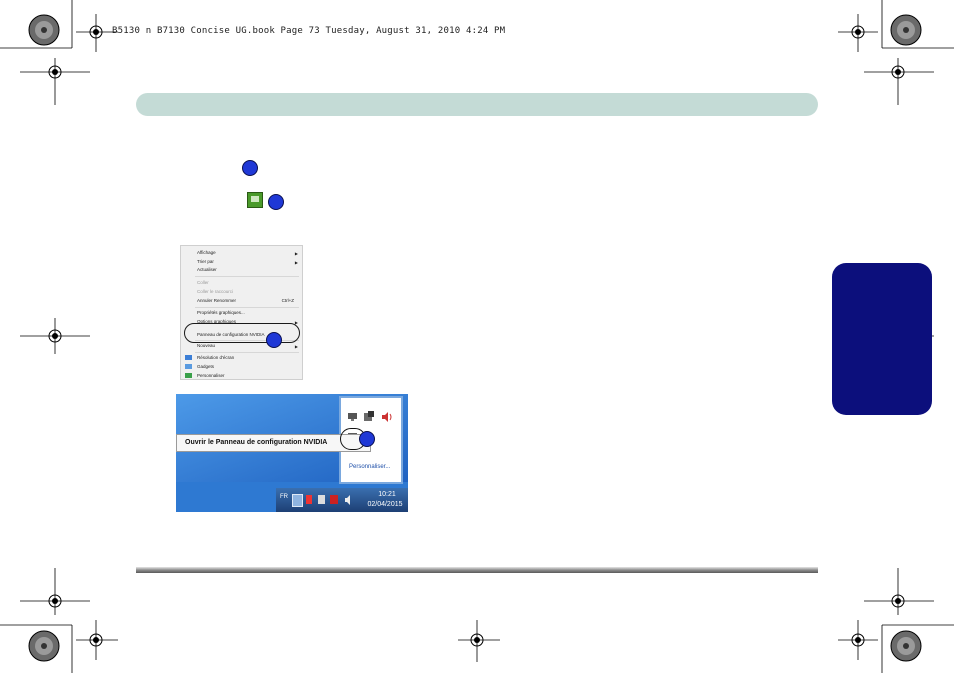  I want to click on menu-item-affichage: Affichage, so click(206, 252).